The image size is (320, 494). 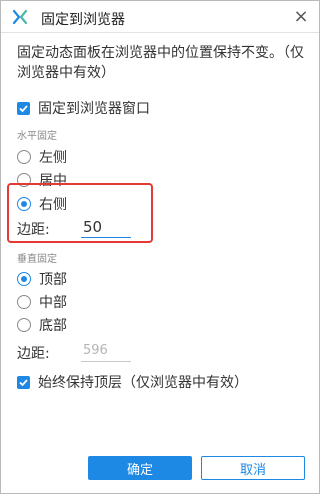 What do you see at coordinates (53, 280) in the screenshot?
I see `radio-top-label: 顶部` at bounding box center [53, 280].